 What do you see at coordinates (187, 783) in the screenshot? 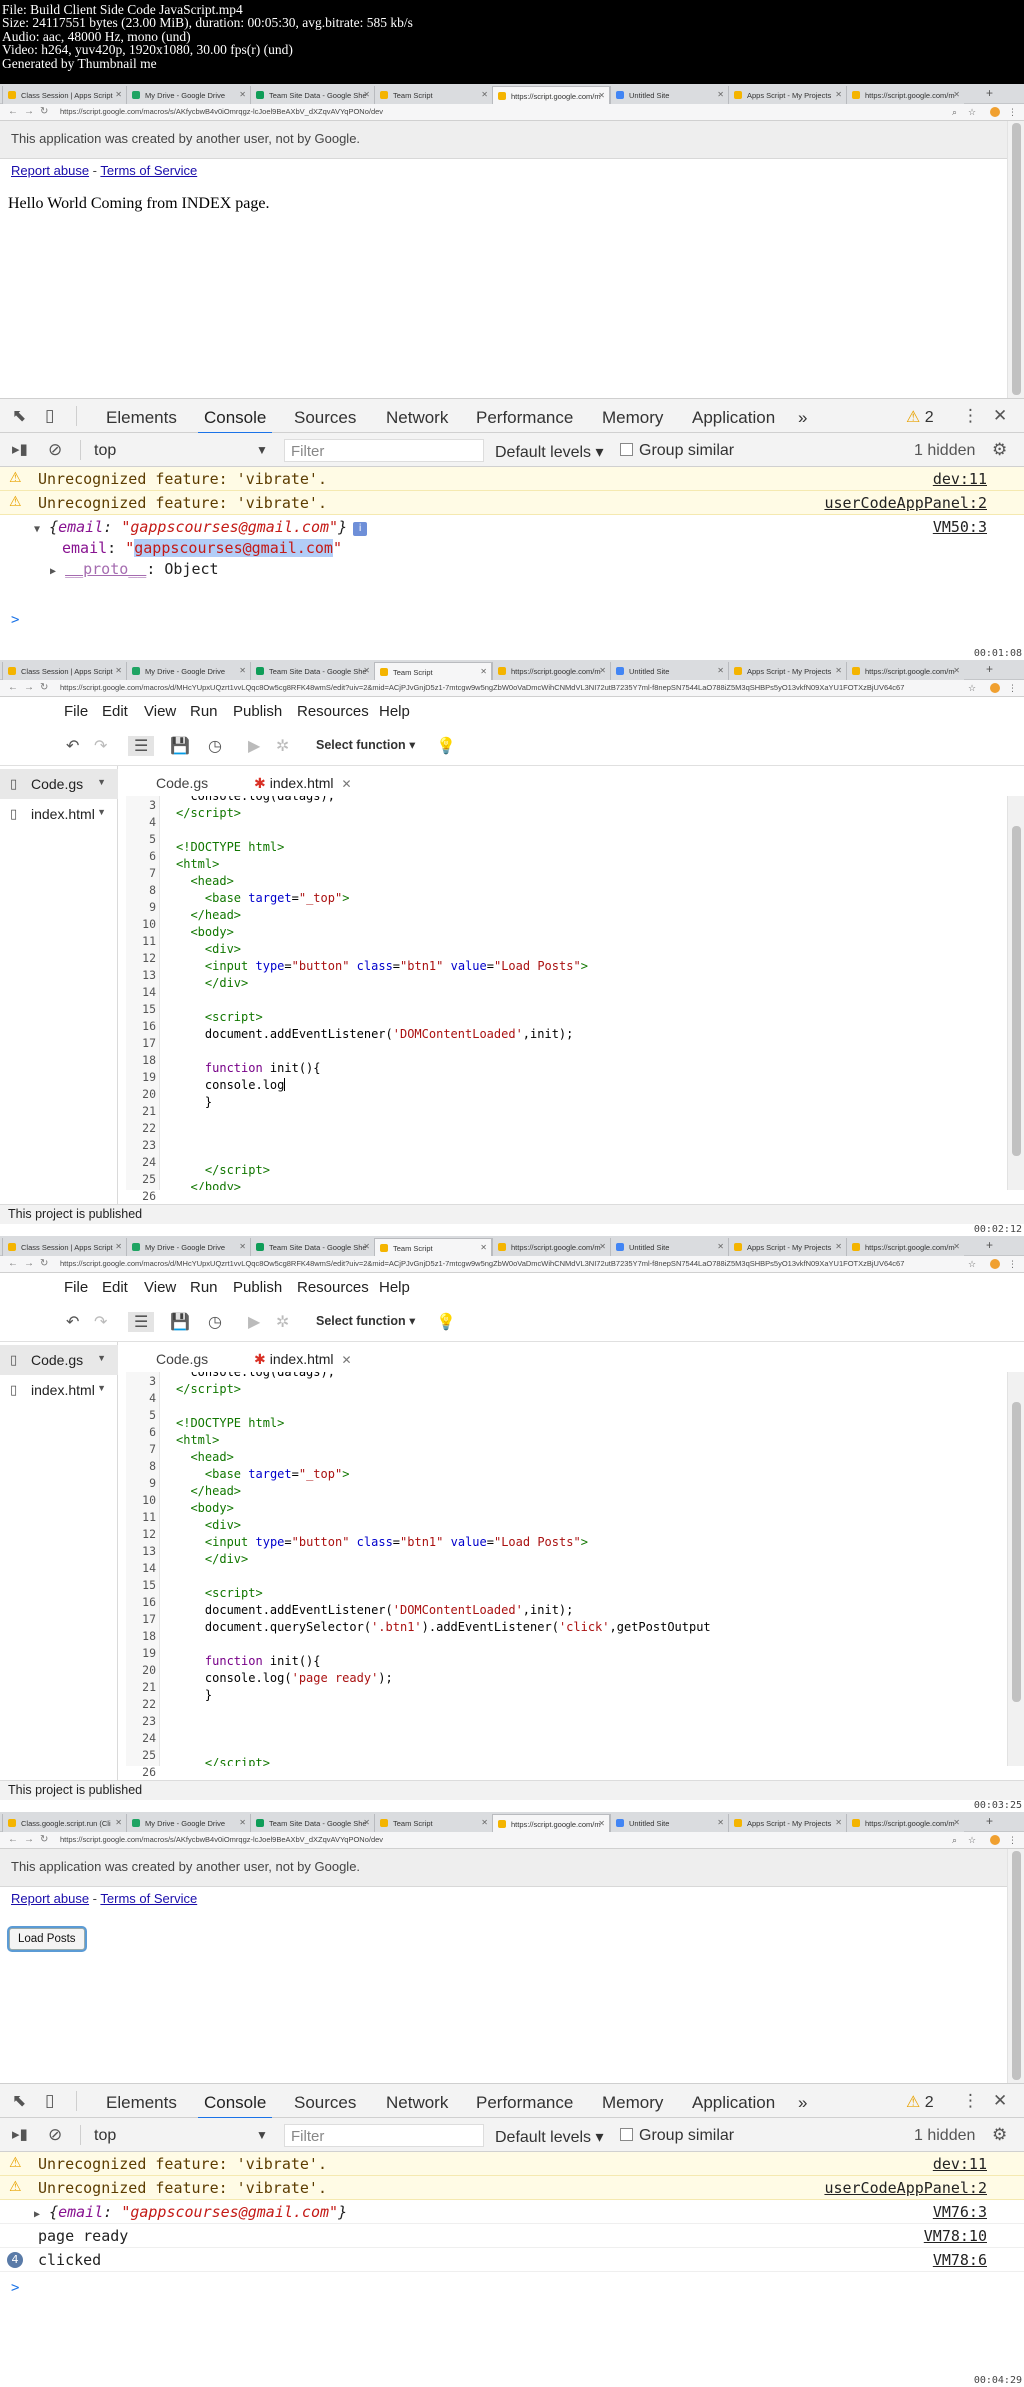
I see `tab-code-gs: Code.gs` at bounding box center [187, 783].